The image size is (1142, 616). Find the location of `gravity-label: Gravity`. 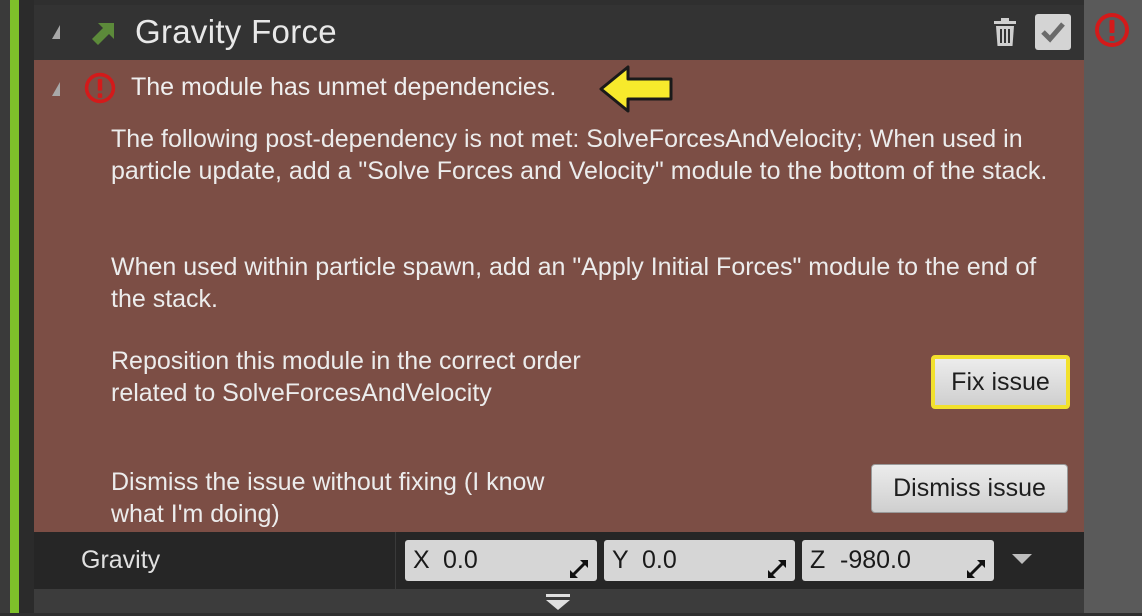

gravity-label: Gravity is located at coordinates (121, 560).